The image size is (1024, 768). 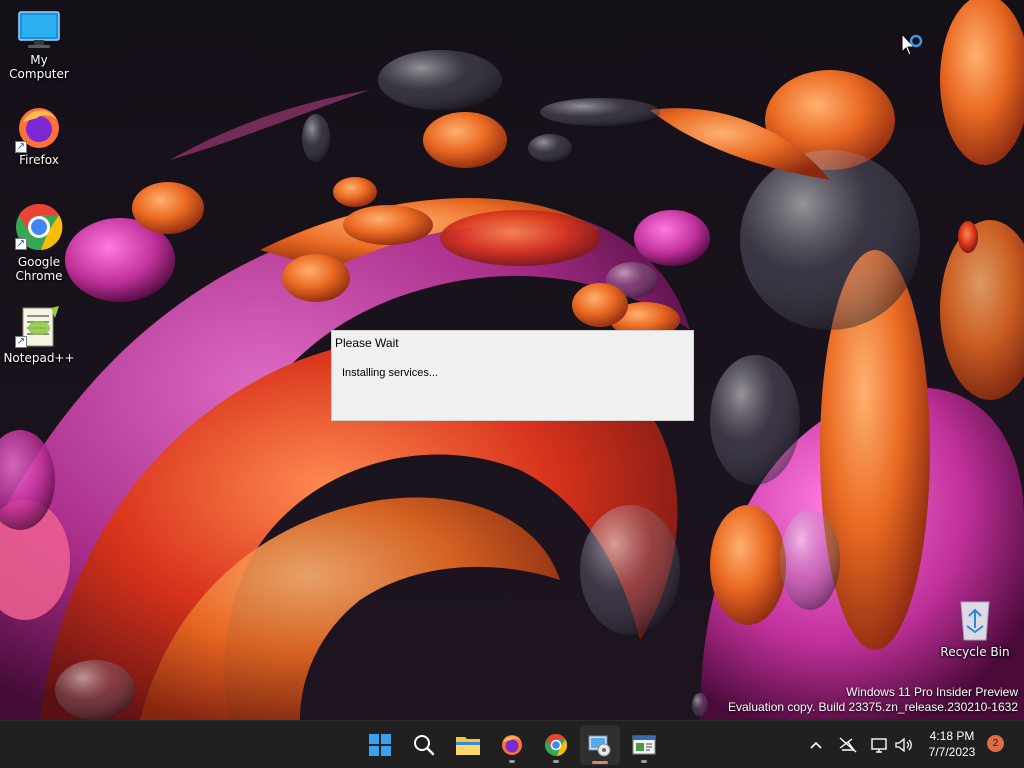 I want to click on console-app-icon, so click(x=644, y=745).